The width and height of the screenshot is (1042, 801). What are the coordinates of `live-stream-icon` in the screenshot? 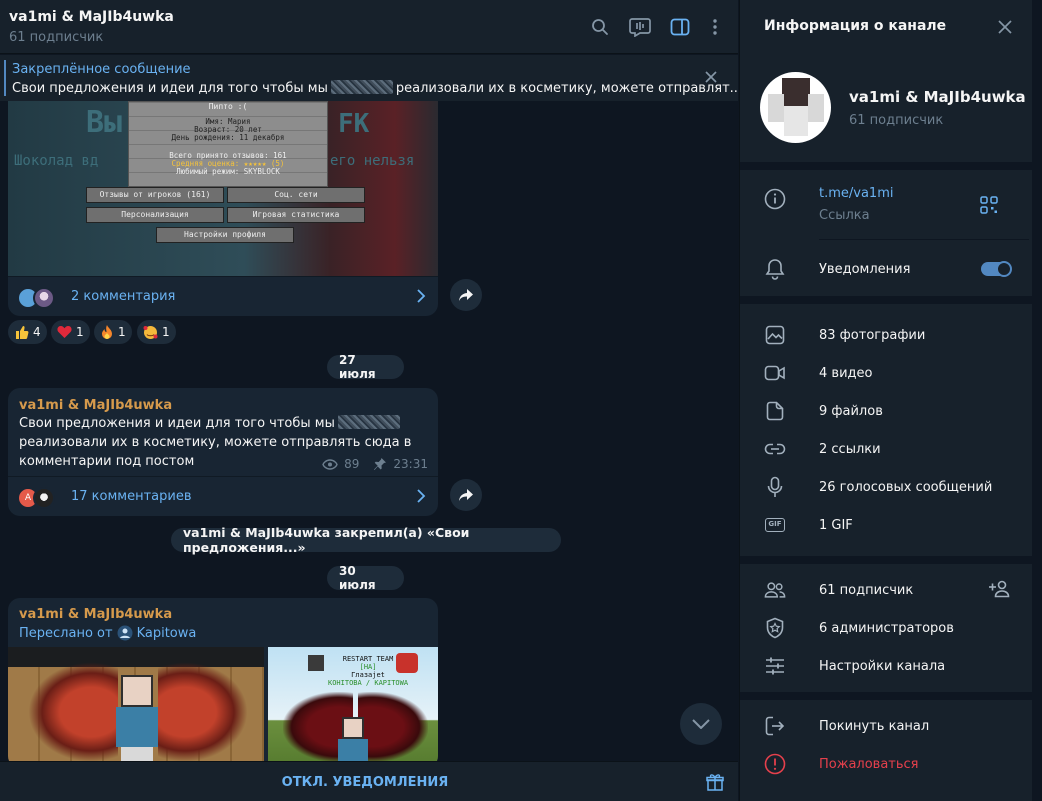 It's located at (640, 27).